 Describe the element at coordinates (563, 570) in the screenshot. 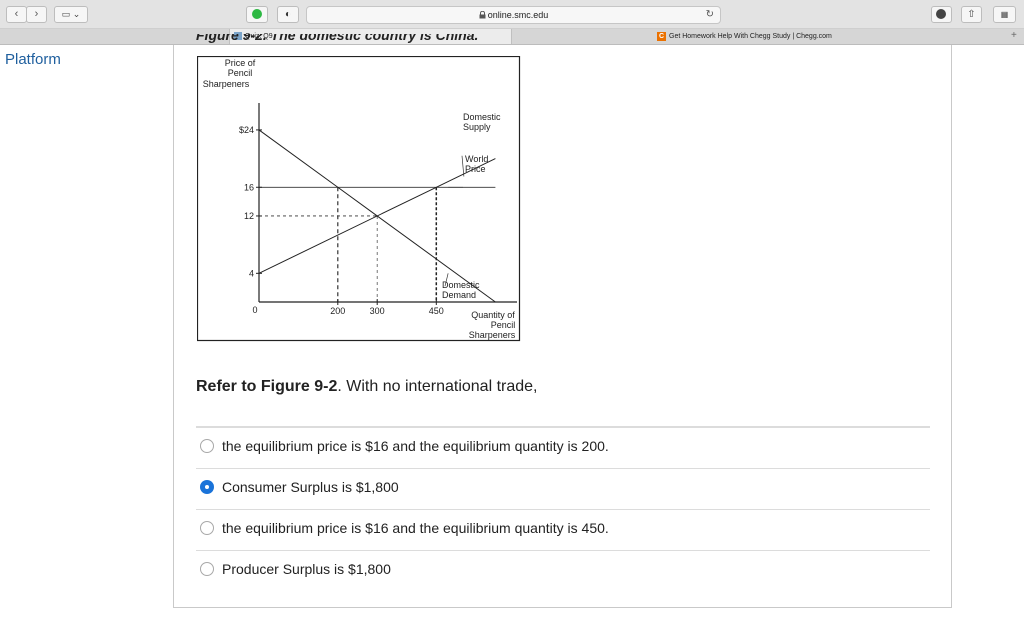

I see `answer-option: Producer Surplus is $1,800` at that location.